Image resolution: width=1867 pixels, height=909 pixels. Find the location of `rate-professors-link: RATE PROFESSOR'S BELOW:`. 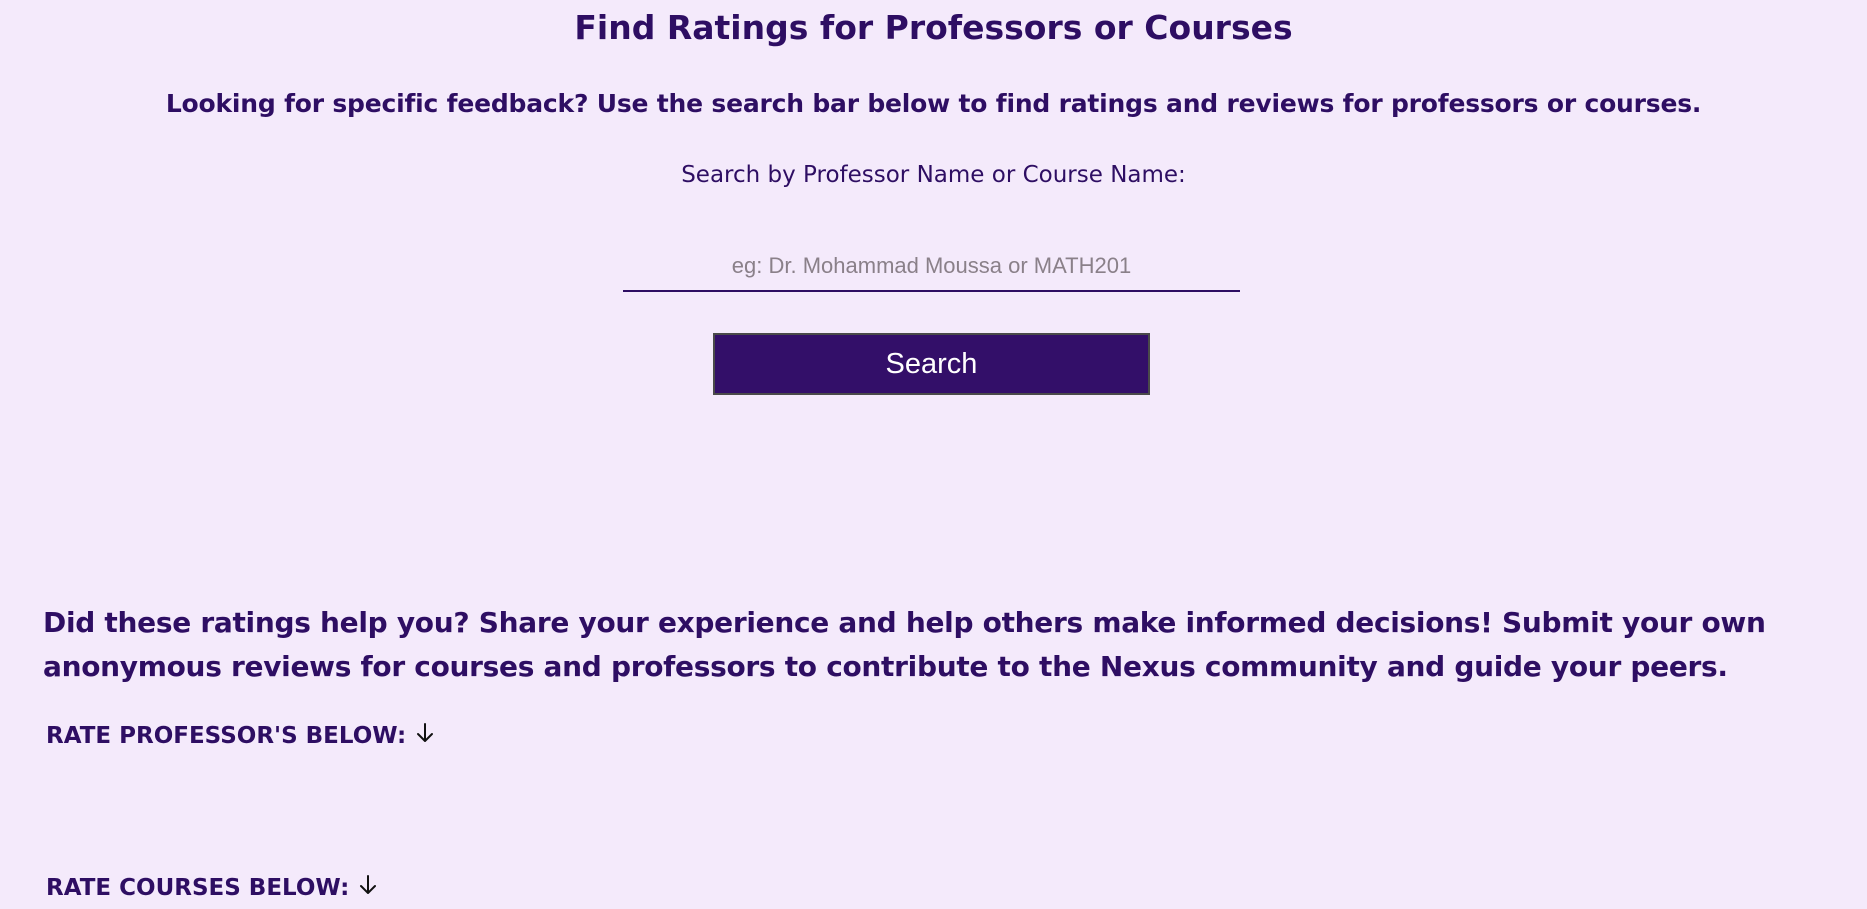

rate-professors-link: RATE PROFESSOR'S BELOW: is located at coordinates (240, 736).